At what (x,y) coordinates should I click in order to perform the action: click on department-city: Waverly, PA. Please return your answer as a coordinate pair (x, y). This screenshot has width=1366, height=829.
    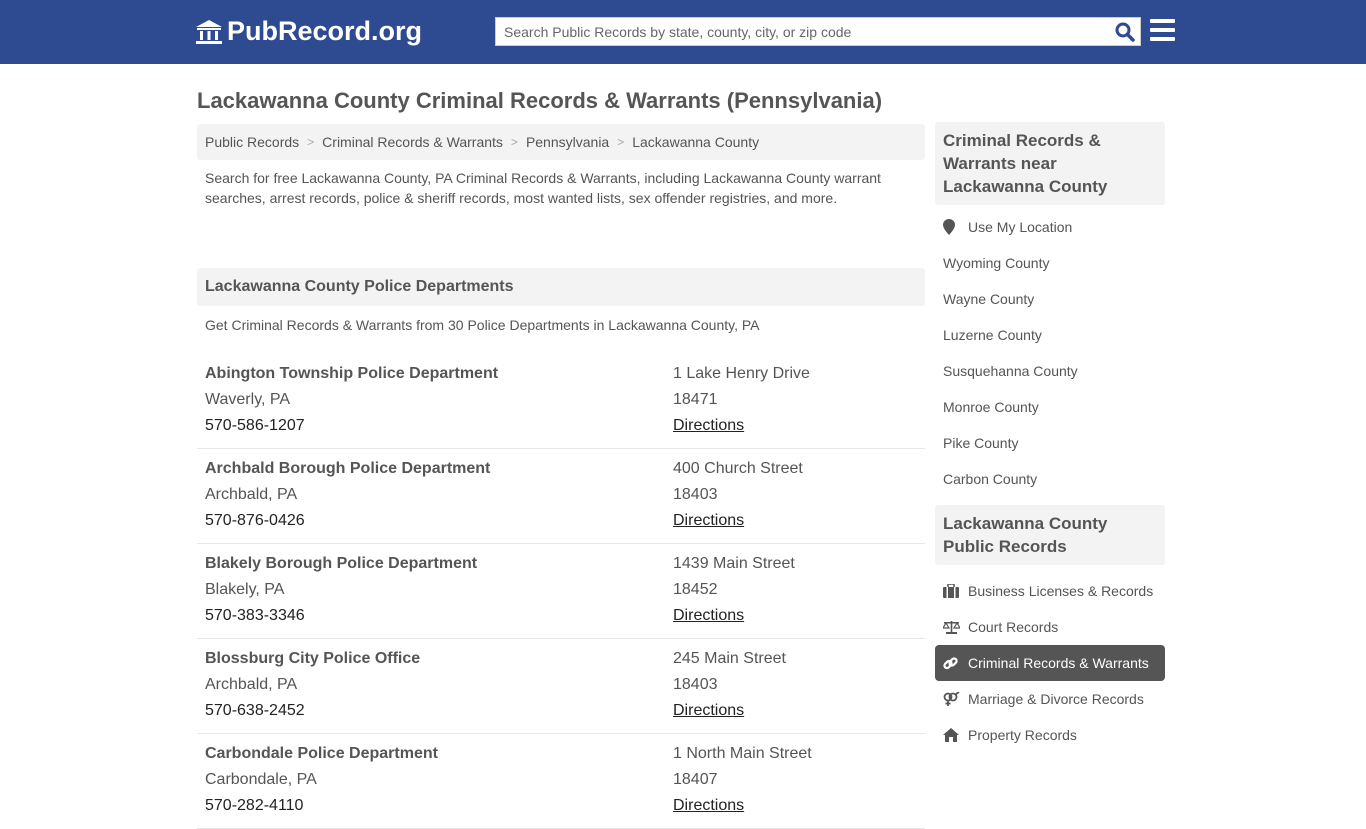
    Looking at the image, I should click on (248, 399).